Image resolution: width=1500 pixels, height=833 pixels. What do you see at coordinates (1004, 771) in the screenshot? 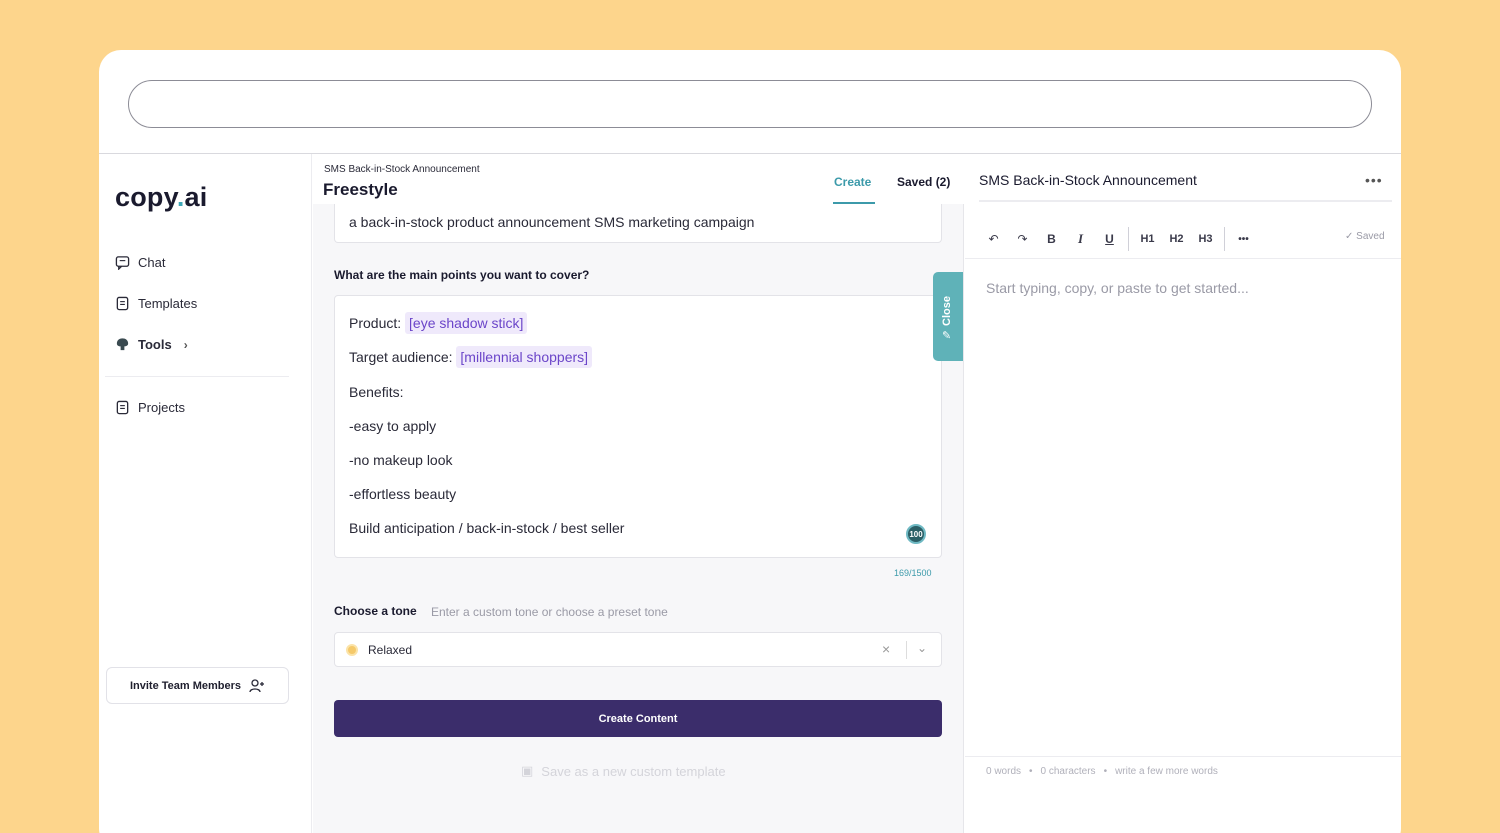
I see `word-count: 0 words` at bounding box center [1004, 771].